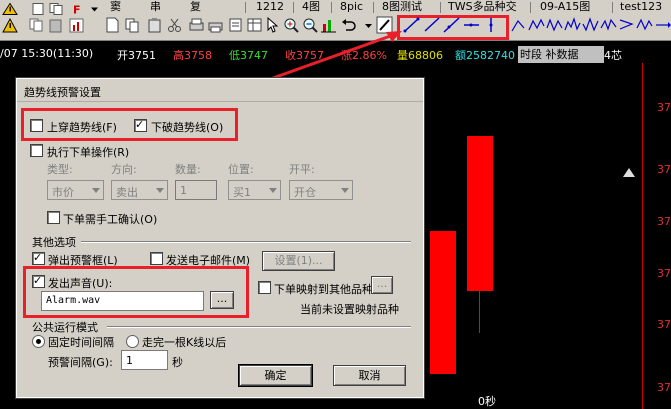 Image resolution: width=671 pixels, height=409 pixels. I want to click on cross-down-label: 下破趋势线(O), so click(187, 127).